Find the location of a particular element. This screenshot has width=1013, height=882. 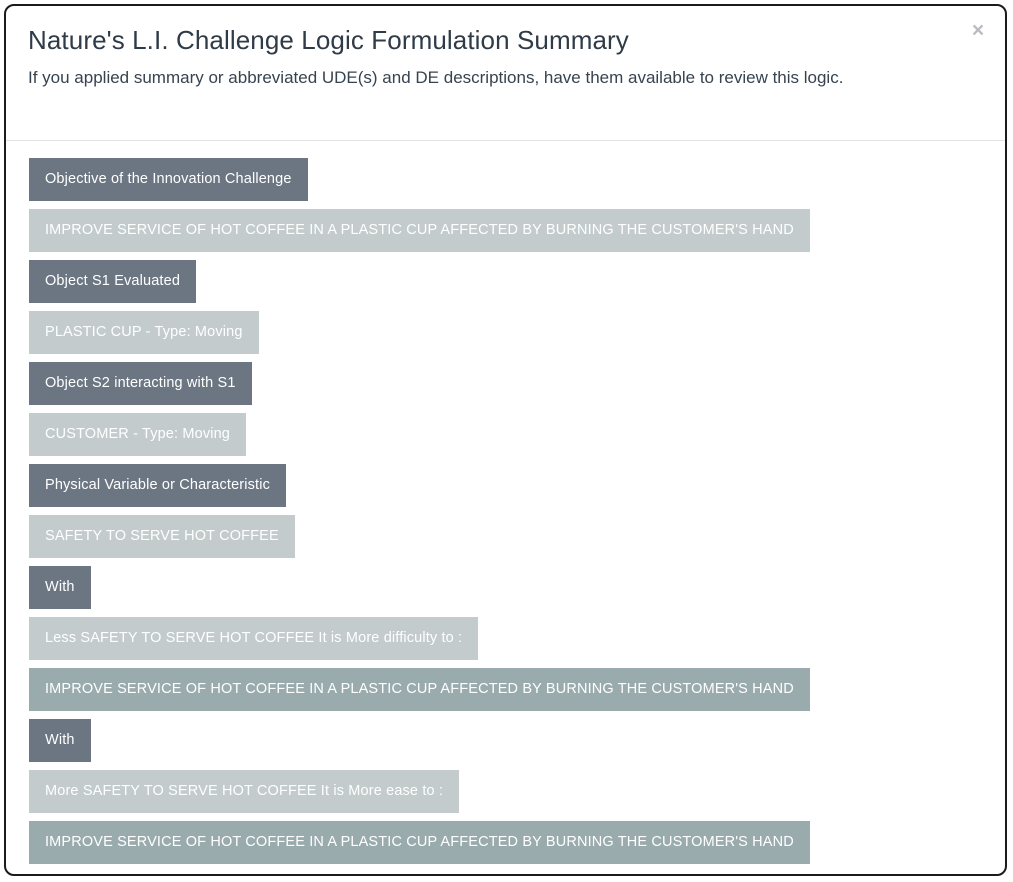

logic-row: PLASTIC CUP - Type: Moving is located at coordinates (144, 332).